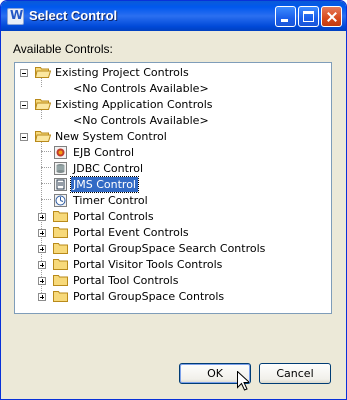 This screenshot has width=347, height=400. I want to click on tree-node-label: Portal Visitor Tools Controls, so click(148, 264).